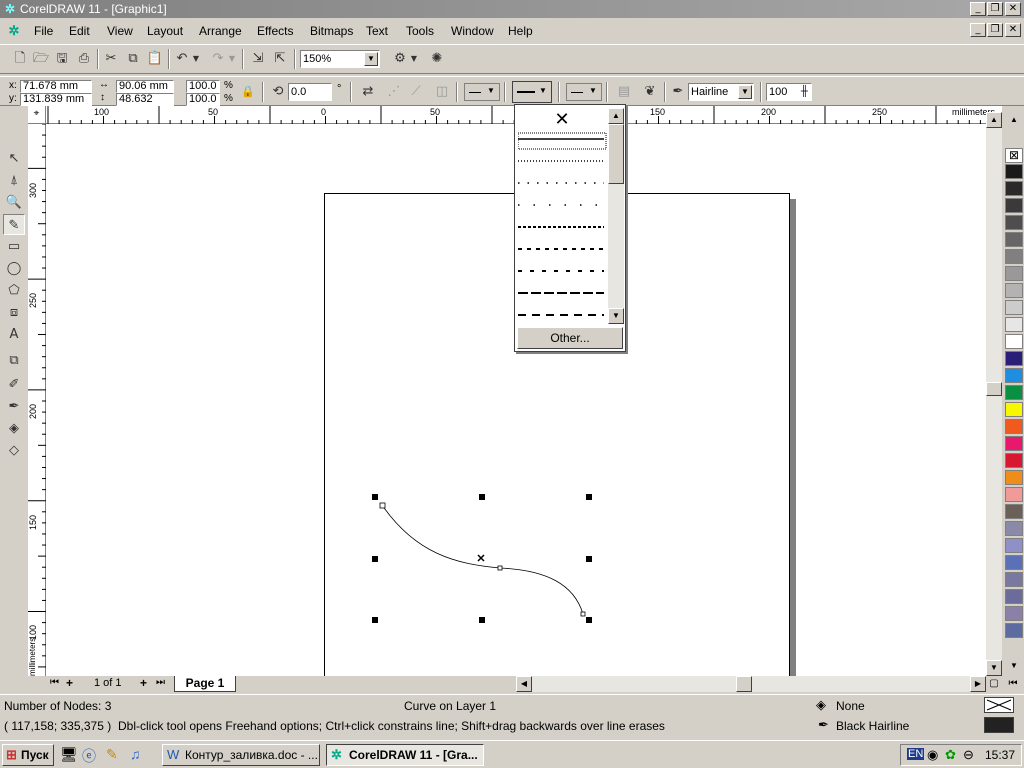 The height and width of the screenshot is (768, 1024). Describe the element at coordinates (789, 92) in the screenshot. I see `smoothness-field: 100 ╫` at that location.